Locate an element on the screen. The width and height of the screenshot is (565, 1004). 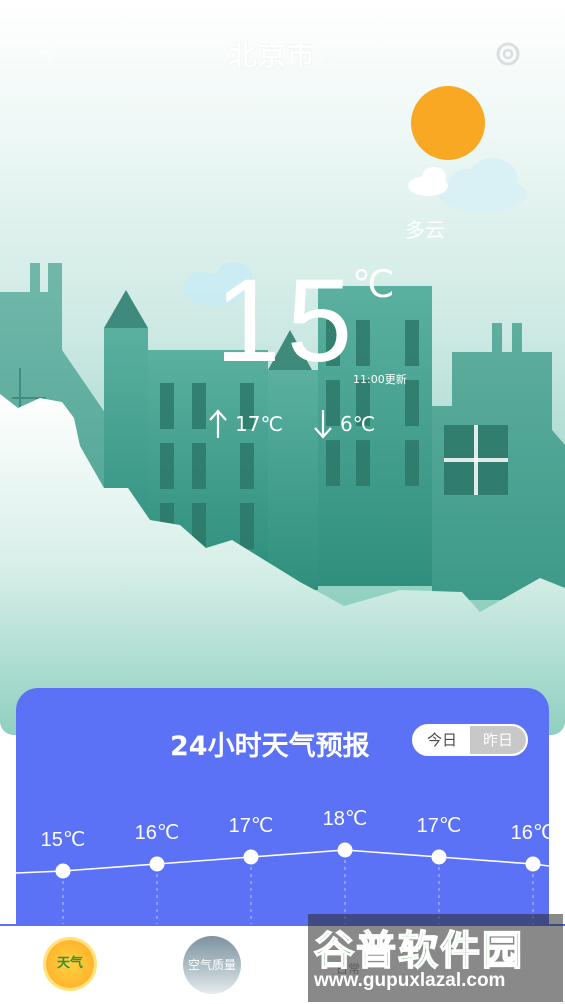
low-temperature: 6℃ is located at coordinates (343, 424).